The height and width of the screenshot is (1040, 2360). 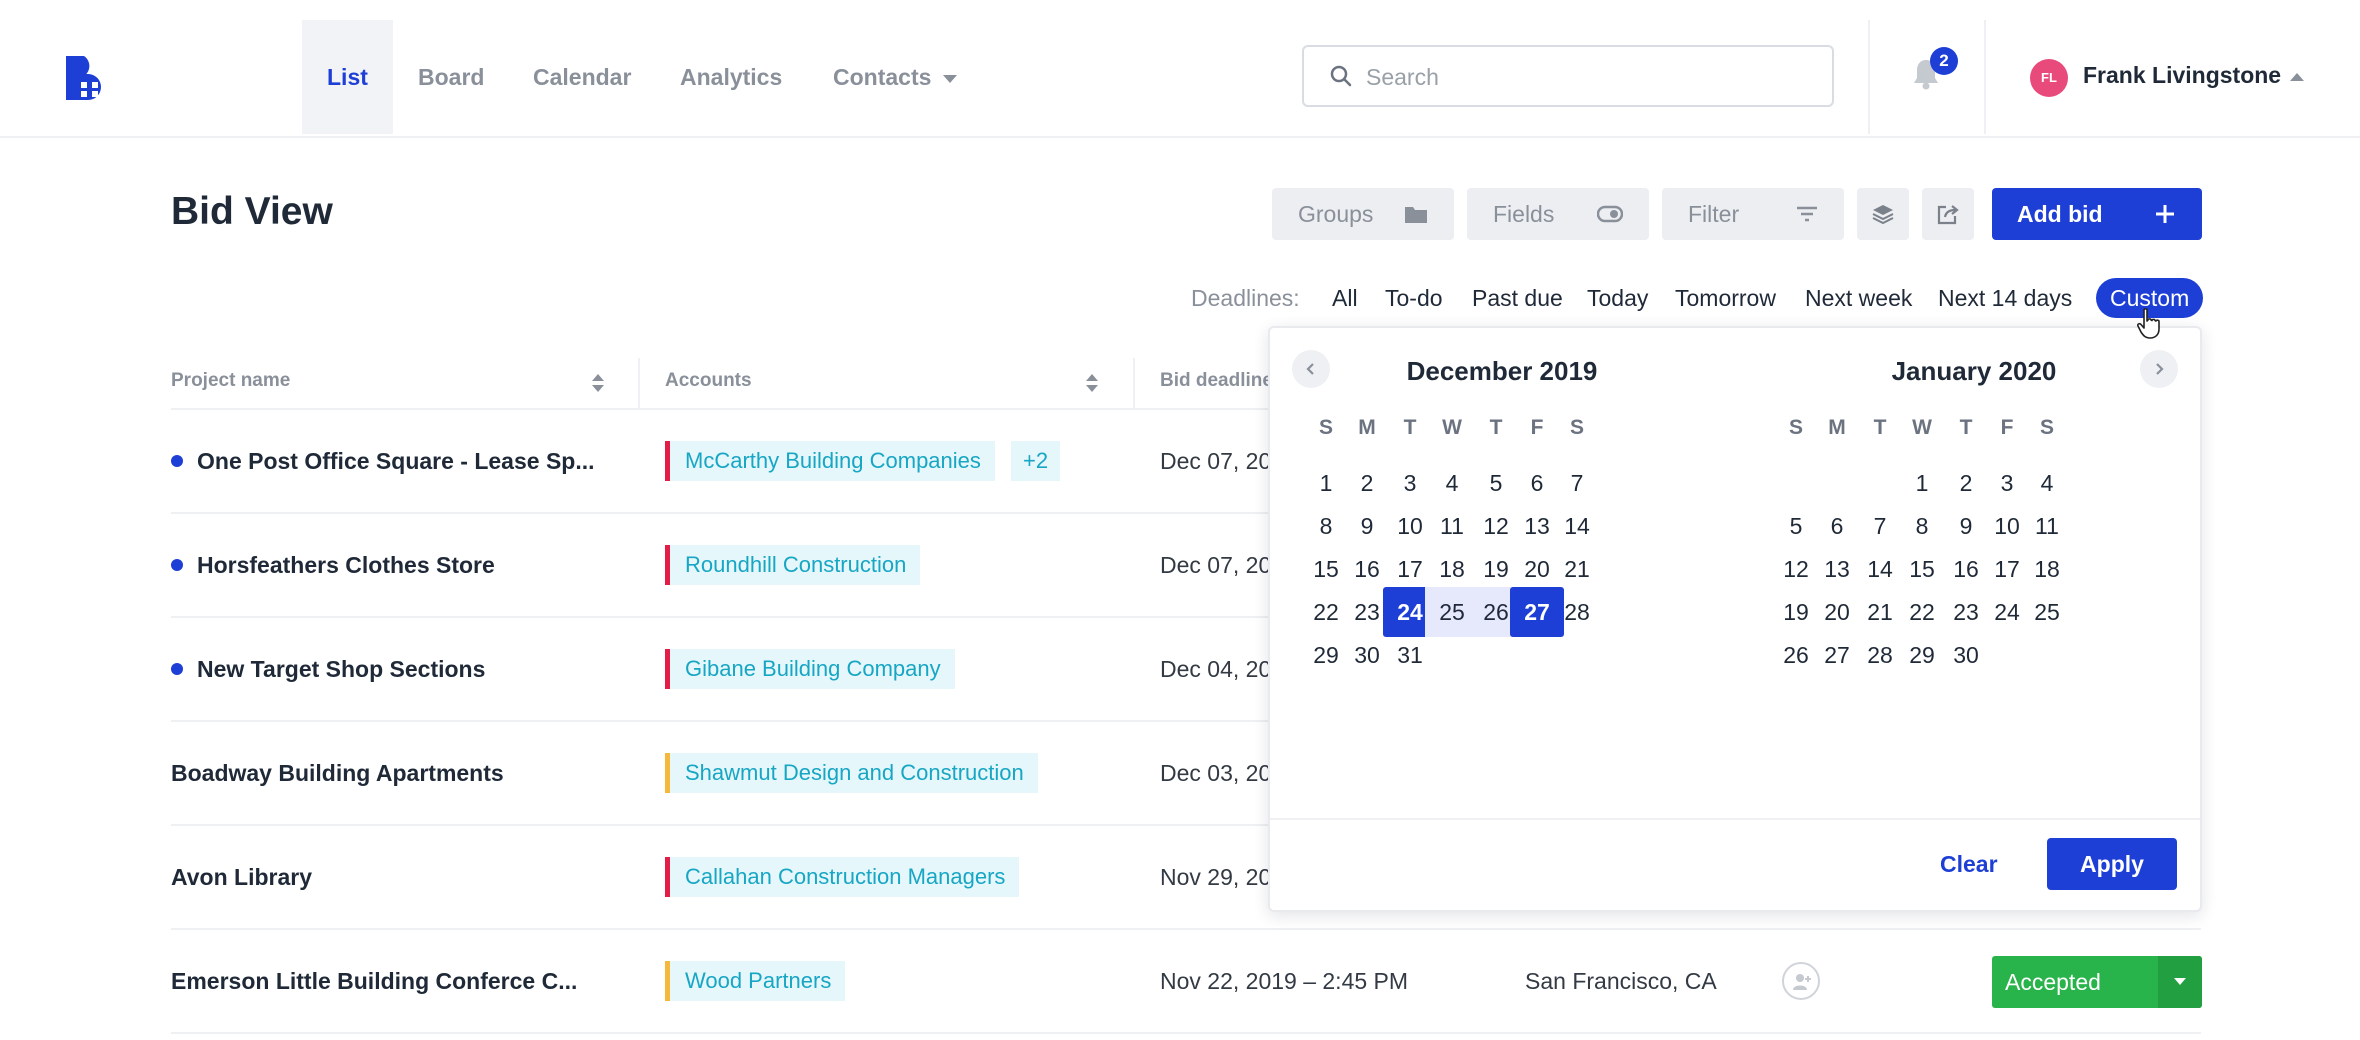 What do you see at coordinates (1725, 298) in the screenshot?
I see `deadline-filter-tomorrow: Tomorrow` at bounding box center [1725, 298].